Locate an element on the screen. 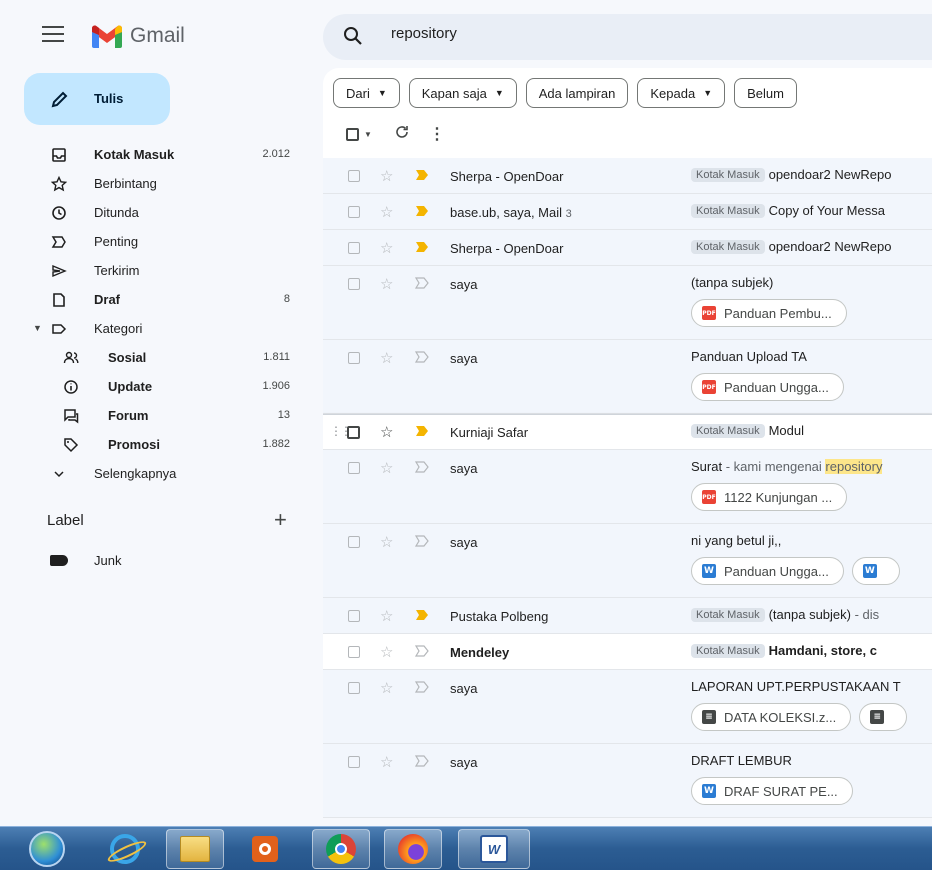 The image size is (932, 870). taskbar-chrome is located at coordinates (341, 849).